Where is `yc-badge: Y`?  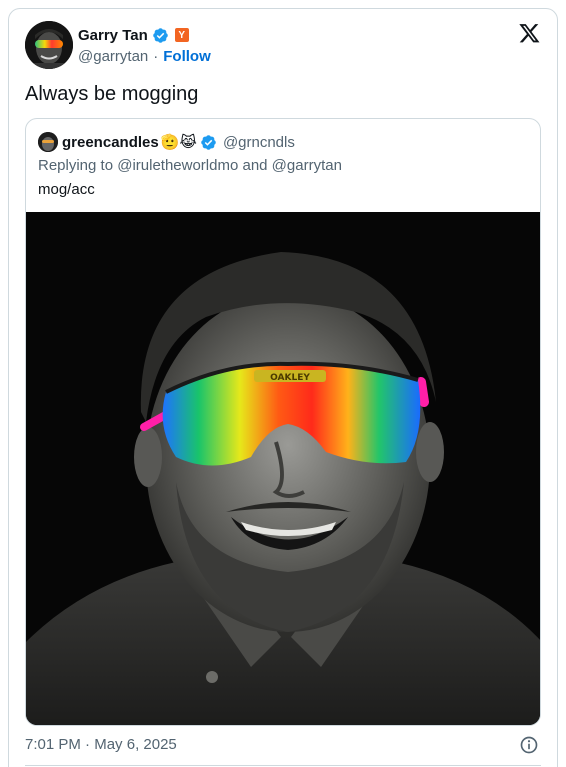 yc-badge: Y is located at coordinates (181, 35).